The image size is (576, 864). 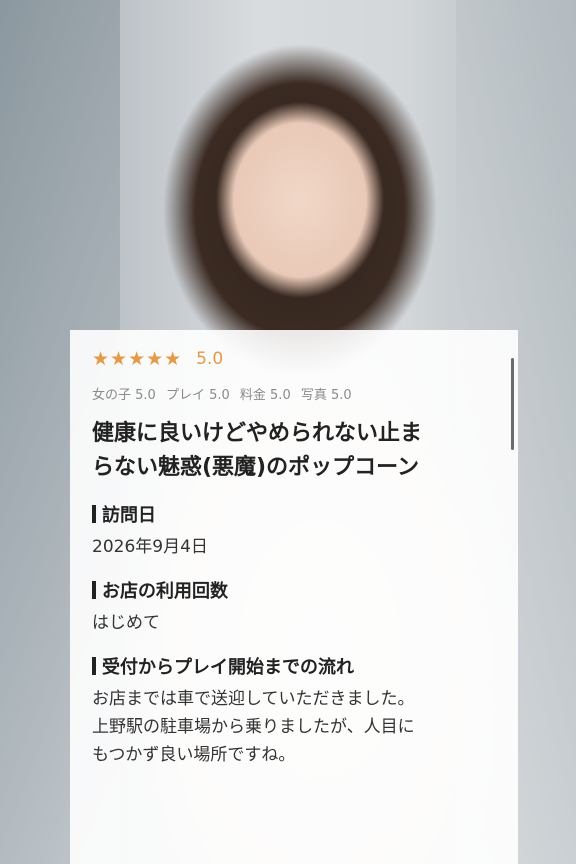 What do you see at coordinates (257, 433) in the screenshot?
I see `review-title-line-1: 健康に良いけどやめられない止ま` at bounding box center [257, 433].